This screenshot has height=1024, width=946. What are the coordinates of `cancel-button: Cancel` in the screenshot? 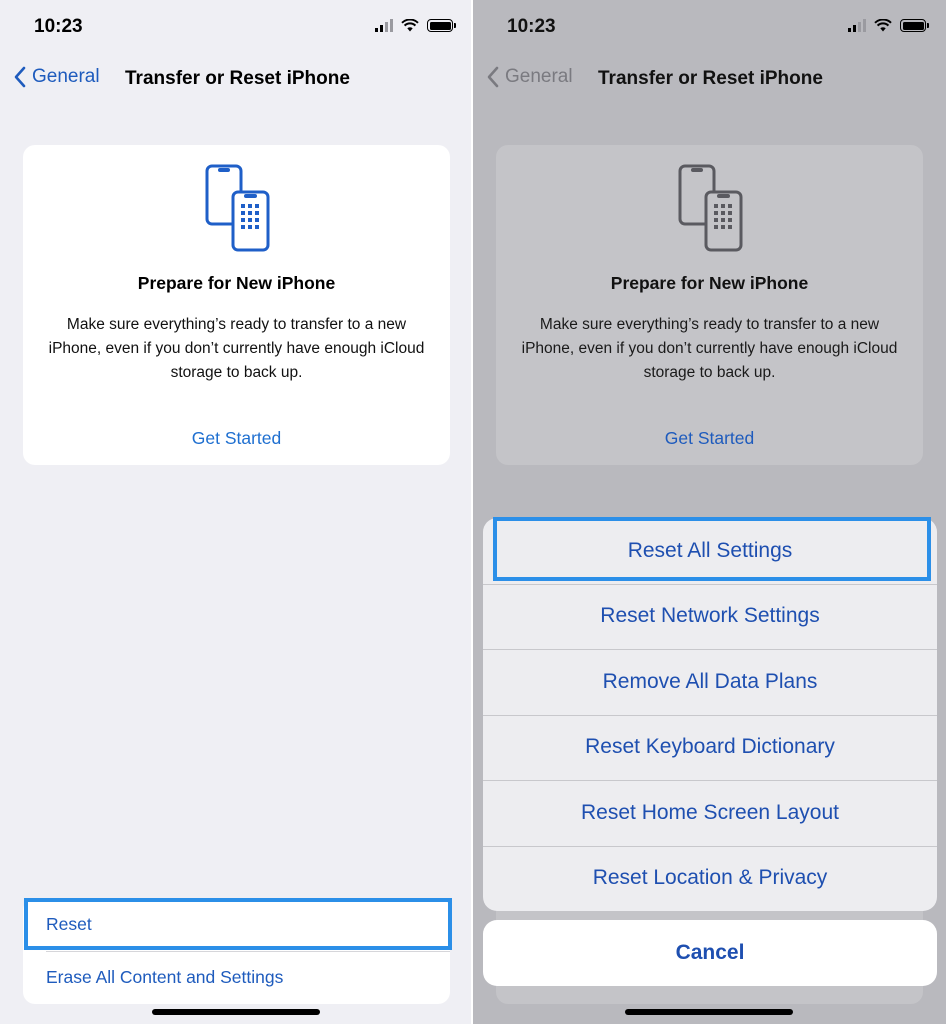 It's located at (710, 953).